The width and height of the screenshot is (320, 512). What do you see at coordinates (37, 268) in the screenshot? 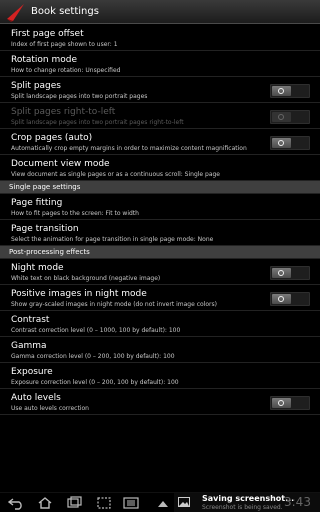
I see `setting-title: Night mode` at bounding box center [37, 268].